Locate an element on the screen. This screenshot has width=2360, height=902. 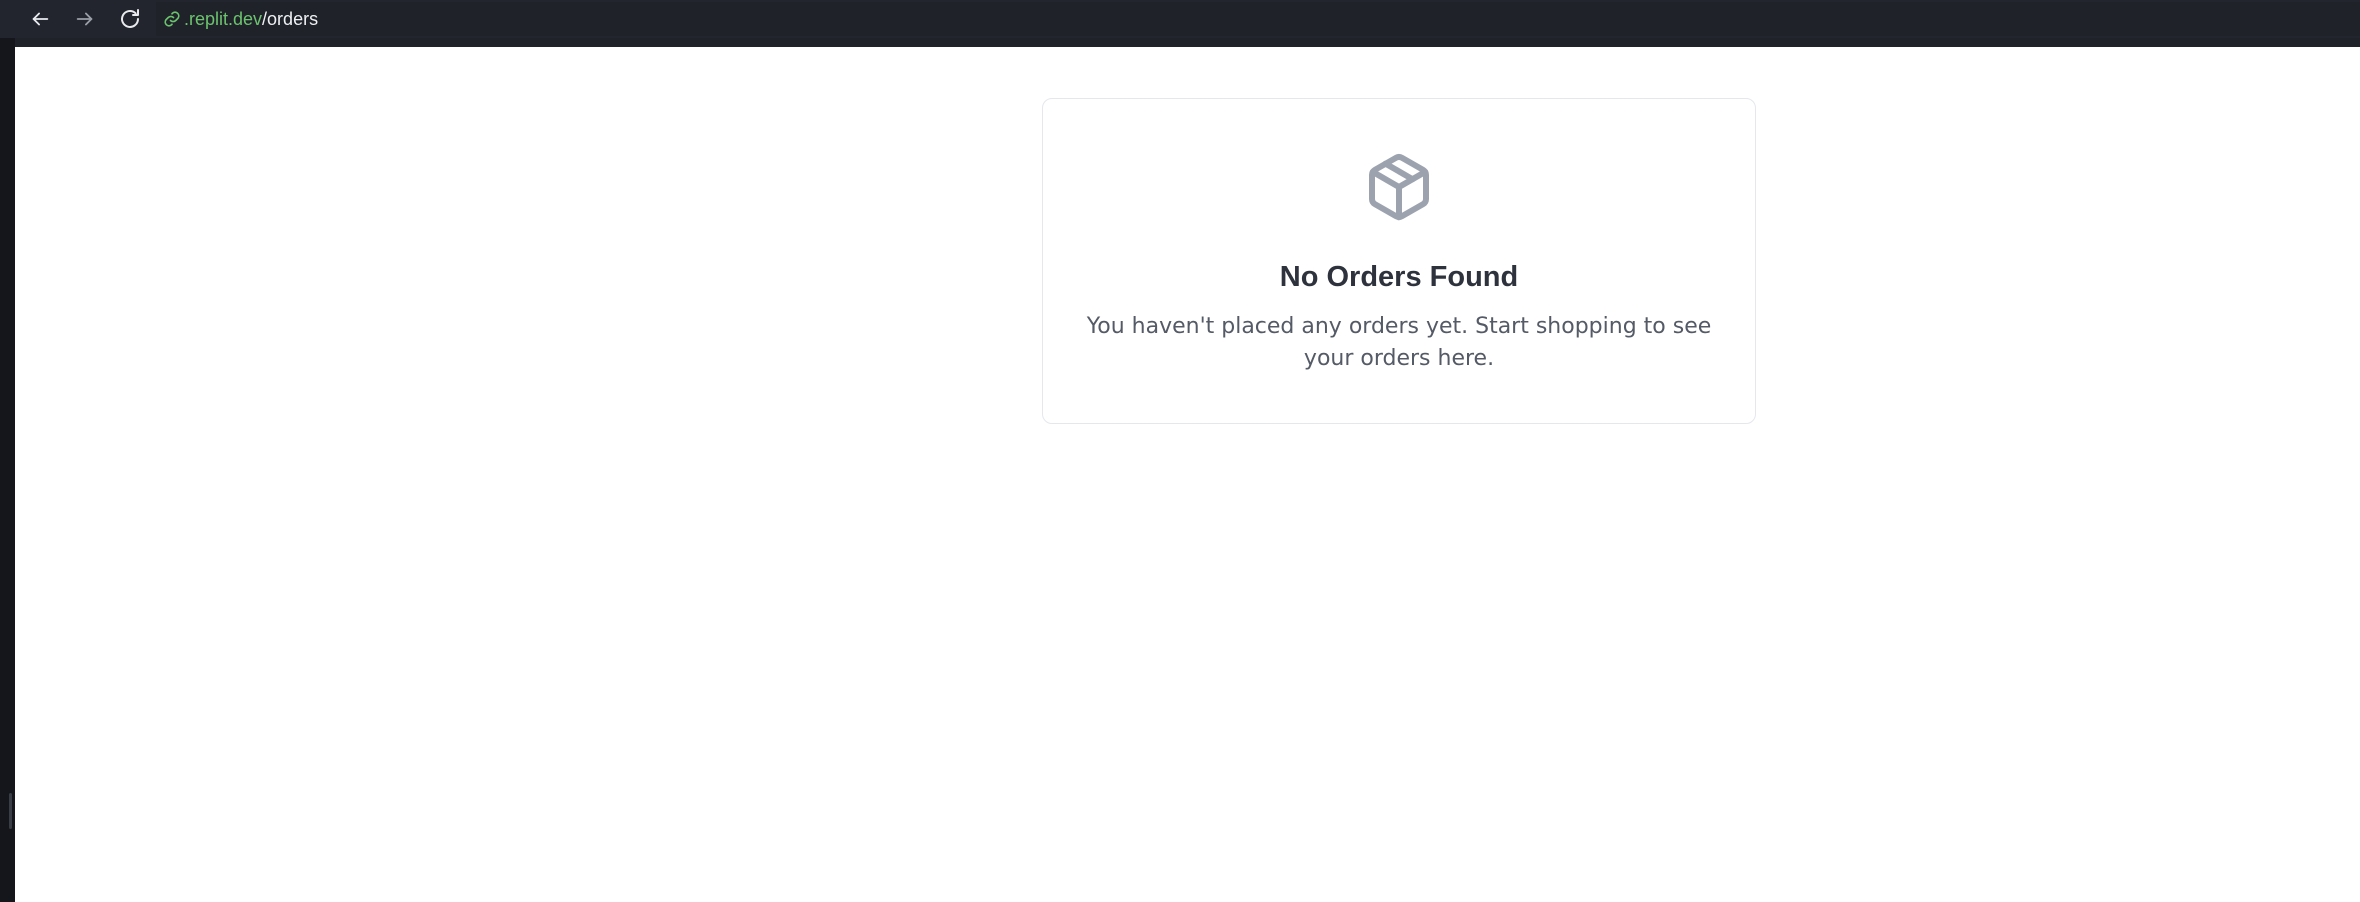
reload-button is located at coordinates (130, 19).